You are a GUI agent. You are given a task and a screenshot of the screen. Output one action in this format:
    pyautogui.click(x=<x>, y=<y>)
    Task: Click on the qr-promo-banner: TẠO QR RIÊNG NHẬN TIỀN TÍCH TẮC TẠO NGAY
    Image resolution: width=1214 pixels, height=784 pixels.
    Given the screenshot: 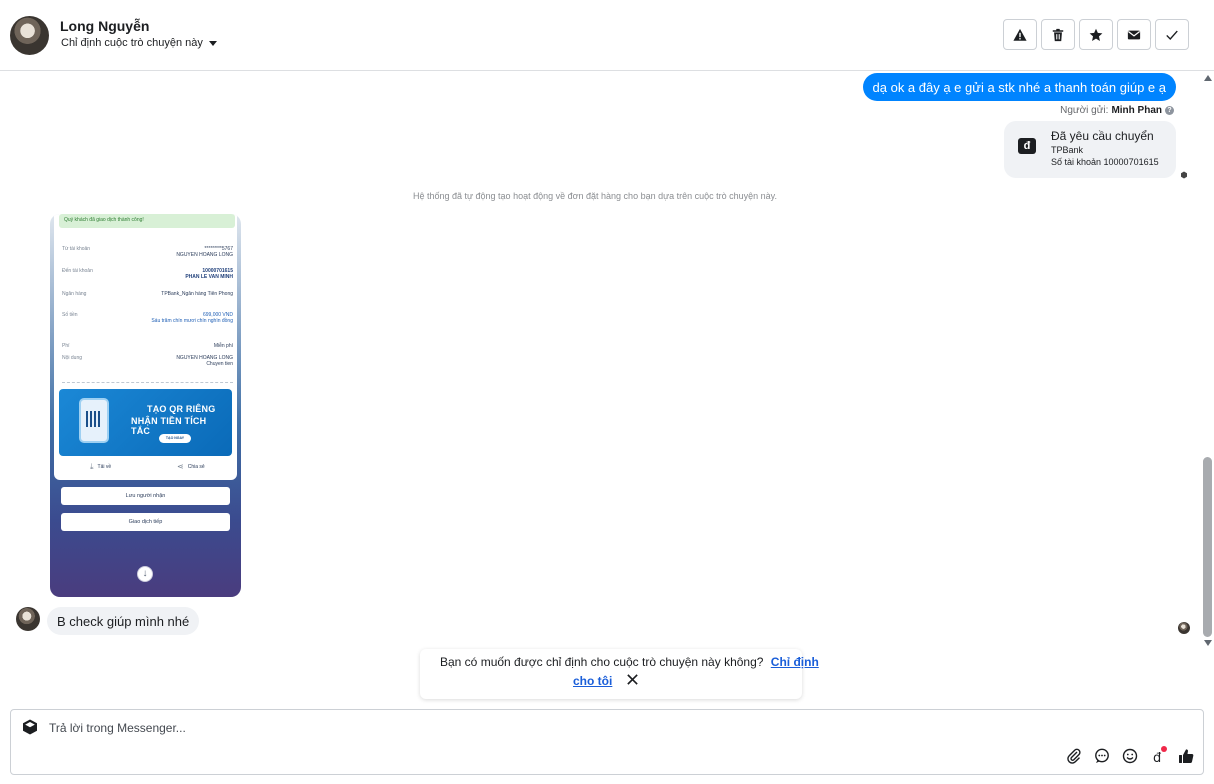 What is the action you would take?
    pyautogui.click(x=145, y=422)
    